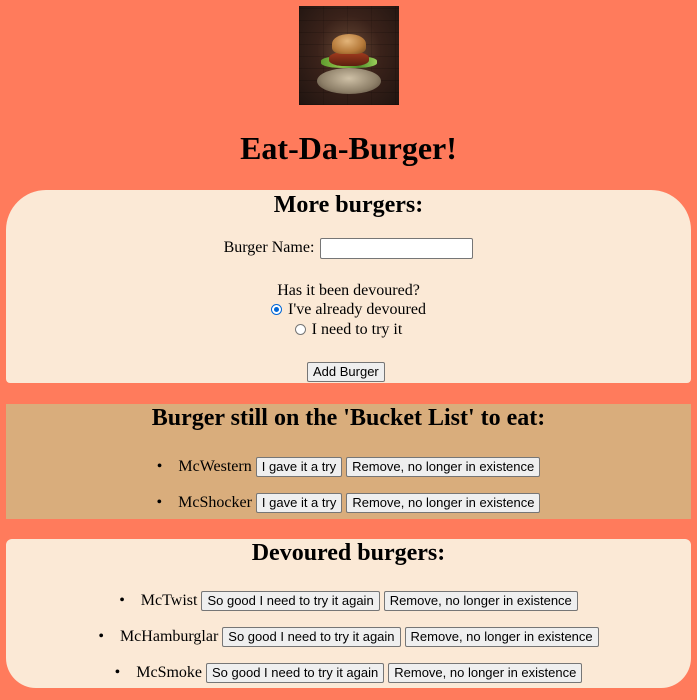 The width and height of the screenshot is (697, 700). I want to click on radio-label-try: I need to try it, so click(357, 329).